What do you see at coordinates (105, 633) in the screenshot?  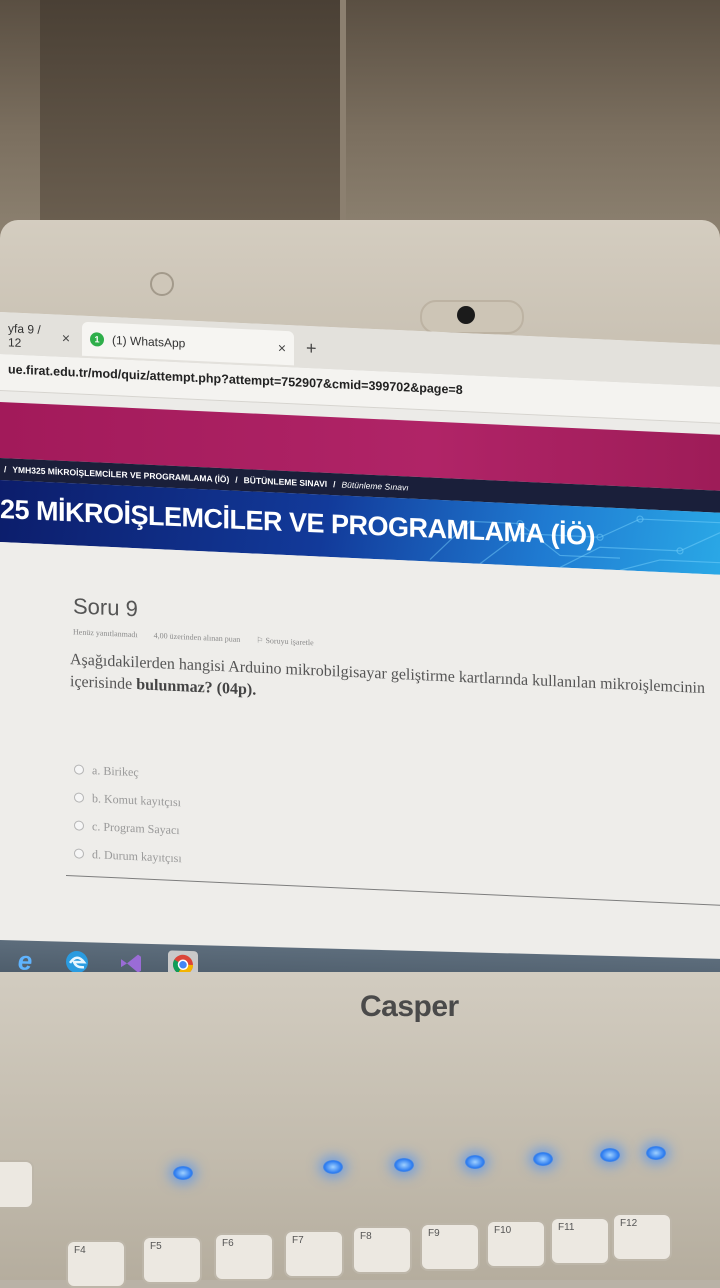 I see `answer-status: Henüz yanıtlanmadı` at bounding box center [105, 633].